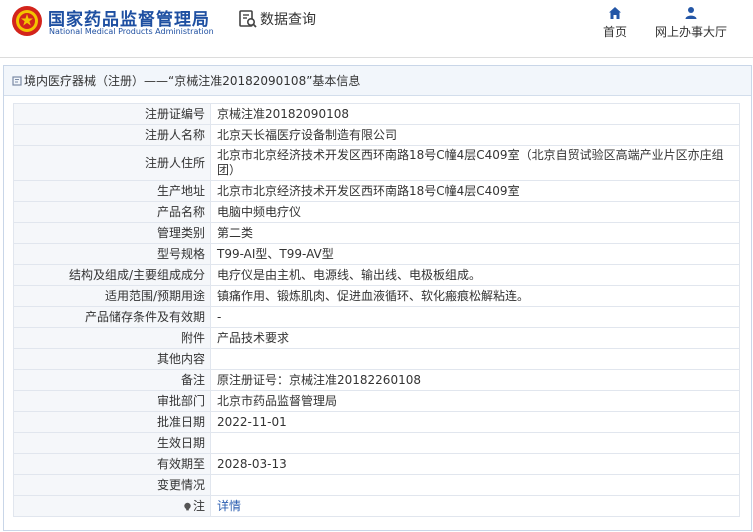 This screenshot has width=753, height=532. Describe the element at coordinates (475, 401) in the screenshot. I see `field-value: 北京市药品监督管理局` at that location.